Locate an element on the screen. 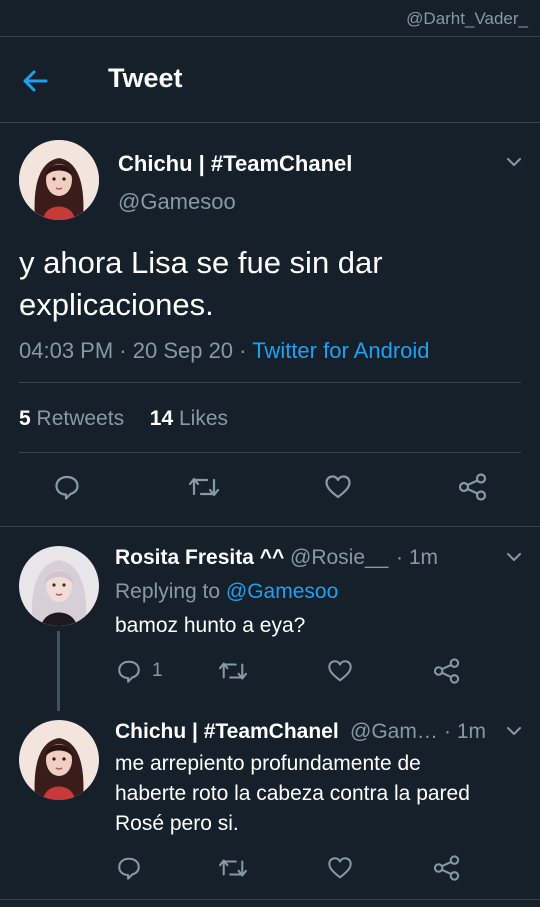 The width and height of the screenshot is (540, 907). retweets-label: Retweets is located at coordinates (80, 418).